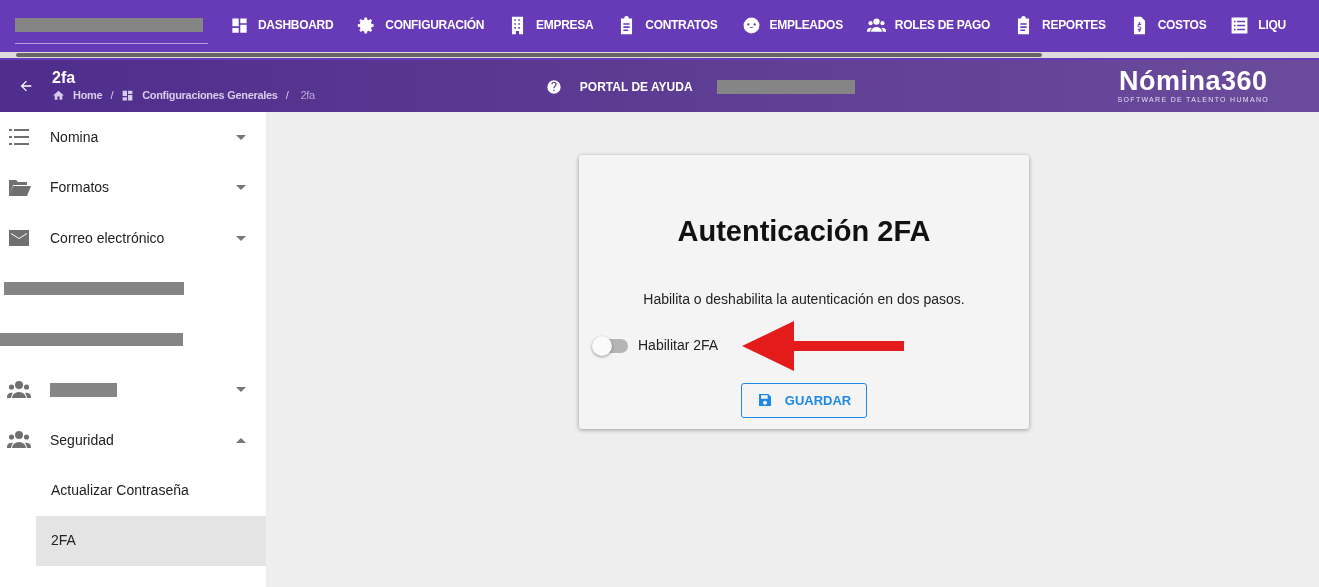  Describe the element at coordinates (553, 87) in the screenshot. I see `help-icon` at that location.